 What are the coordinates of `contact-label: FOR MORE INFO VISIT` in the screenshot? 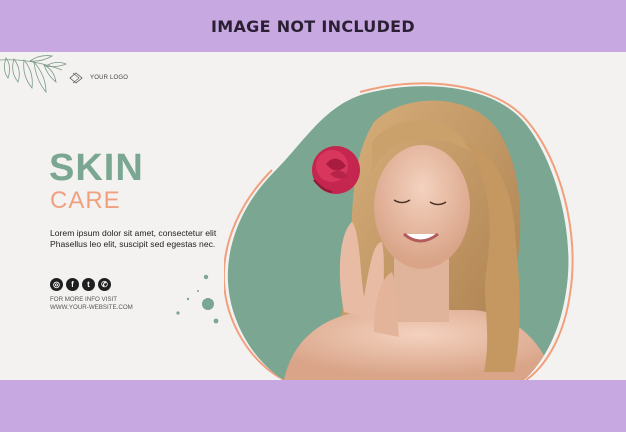 It's located at (84, 299).